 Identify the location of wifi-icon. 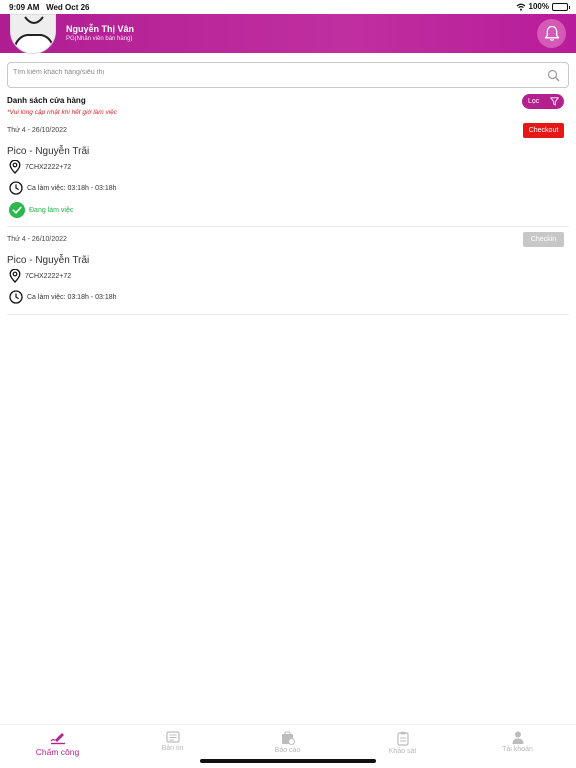
(520, 7).